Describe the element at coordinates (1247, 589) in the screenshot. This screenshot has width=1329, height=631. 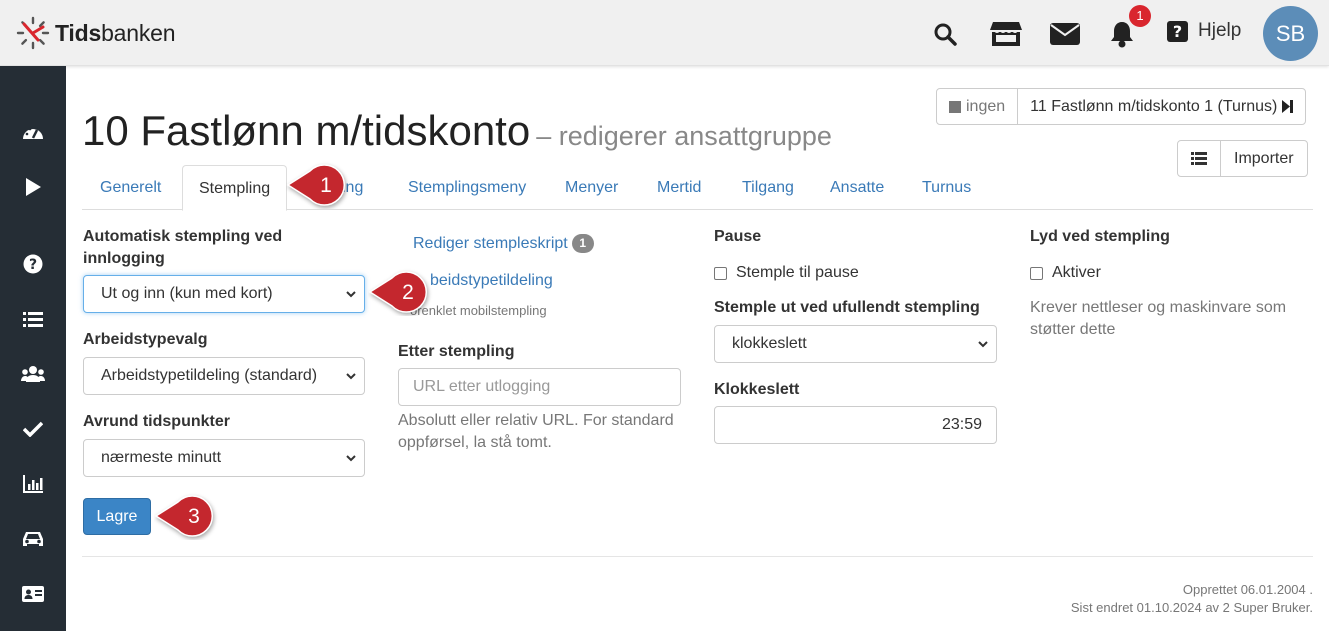
I see `created-text: Opprettet 06.01.2004 .` at that location.